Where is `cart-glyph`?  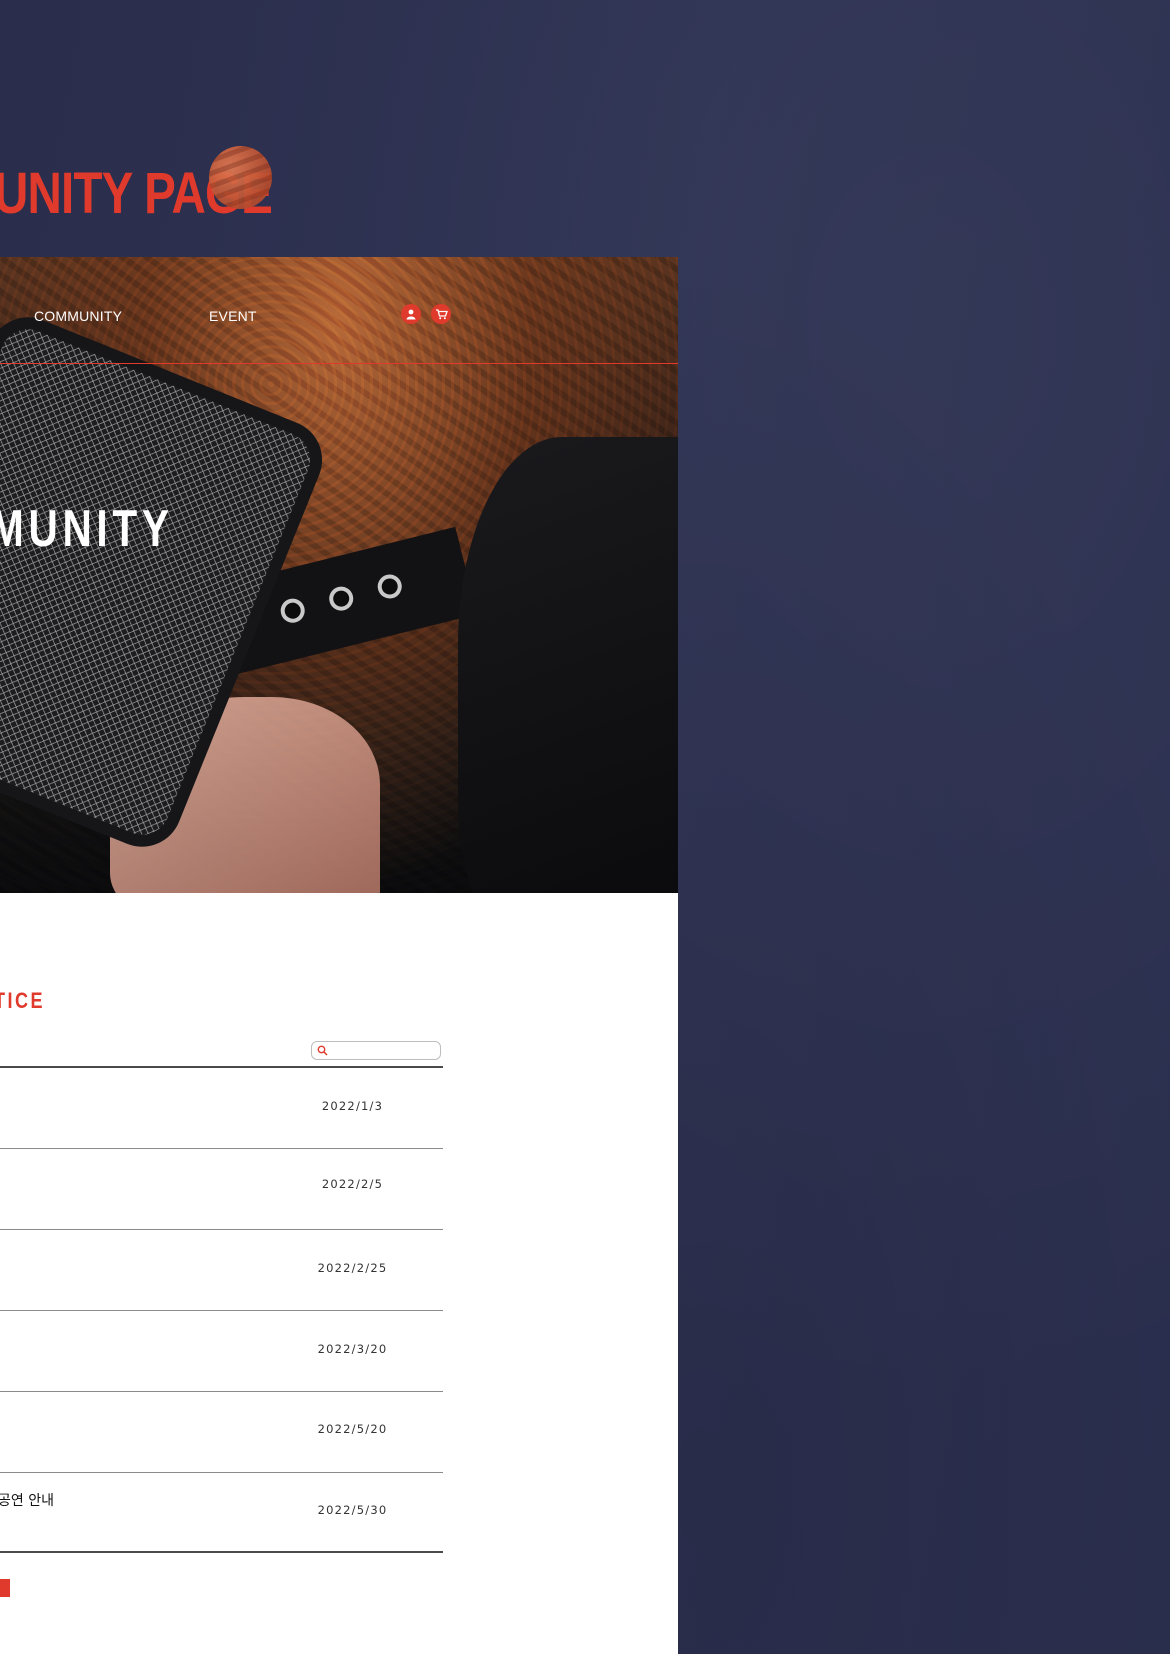 cart-glyph is located at coordinates (441, 314).